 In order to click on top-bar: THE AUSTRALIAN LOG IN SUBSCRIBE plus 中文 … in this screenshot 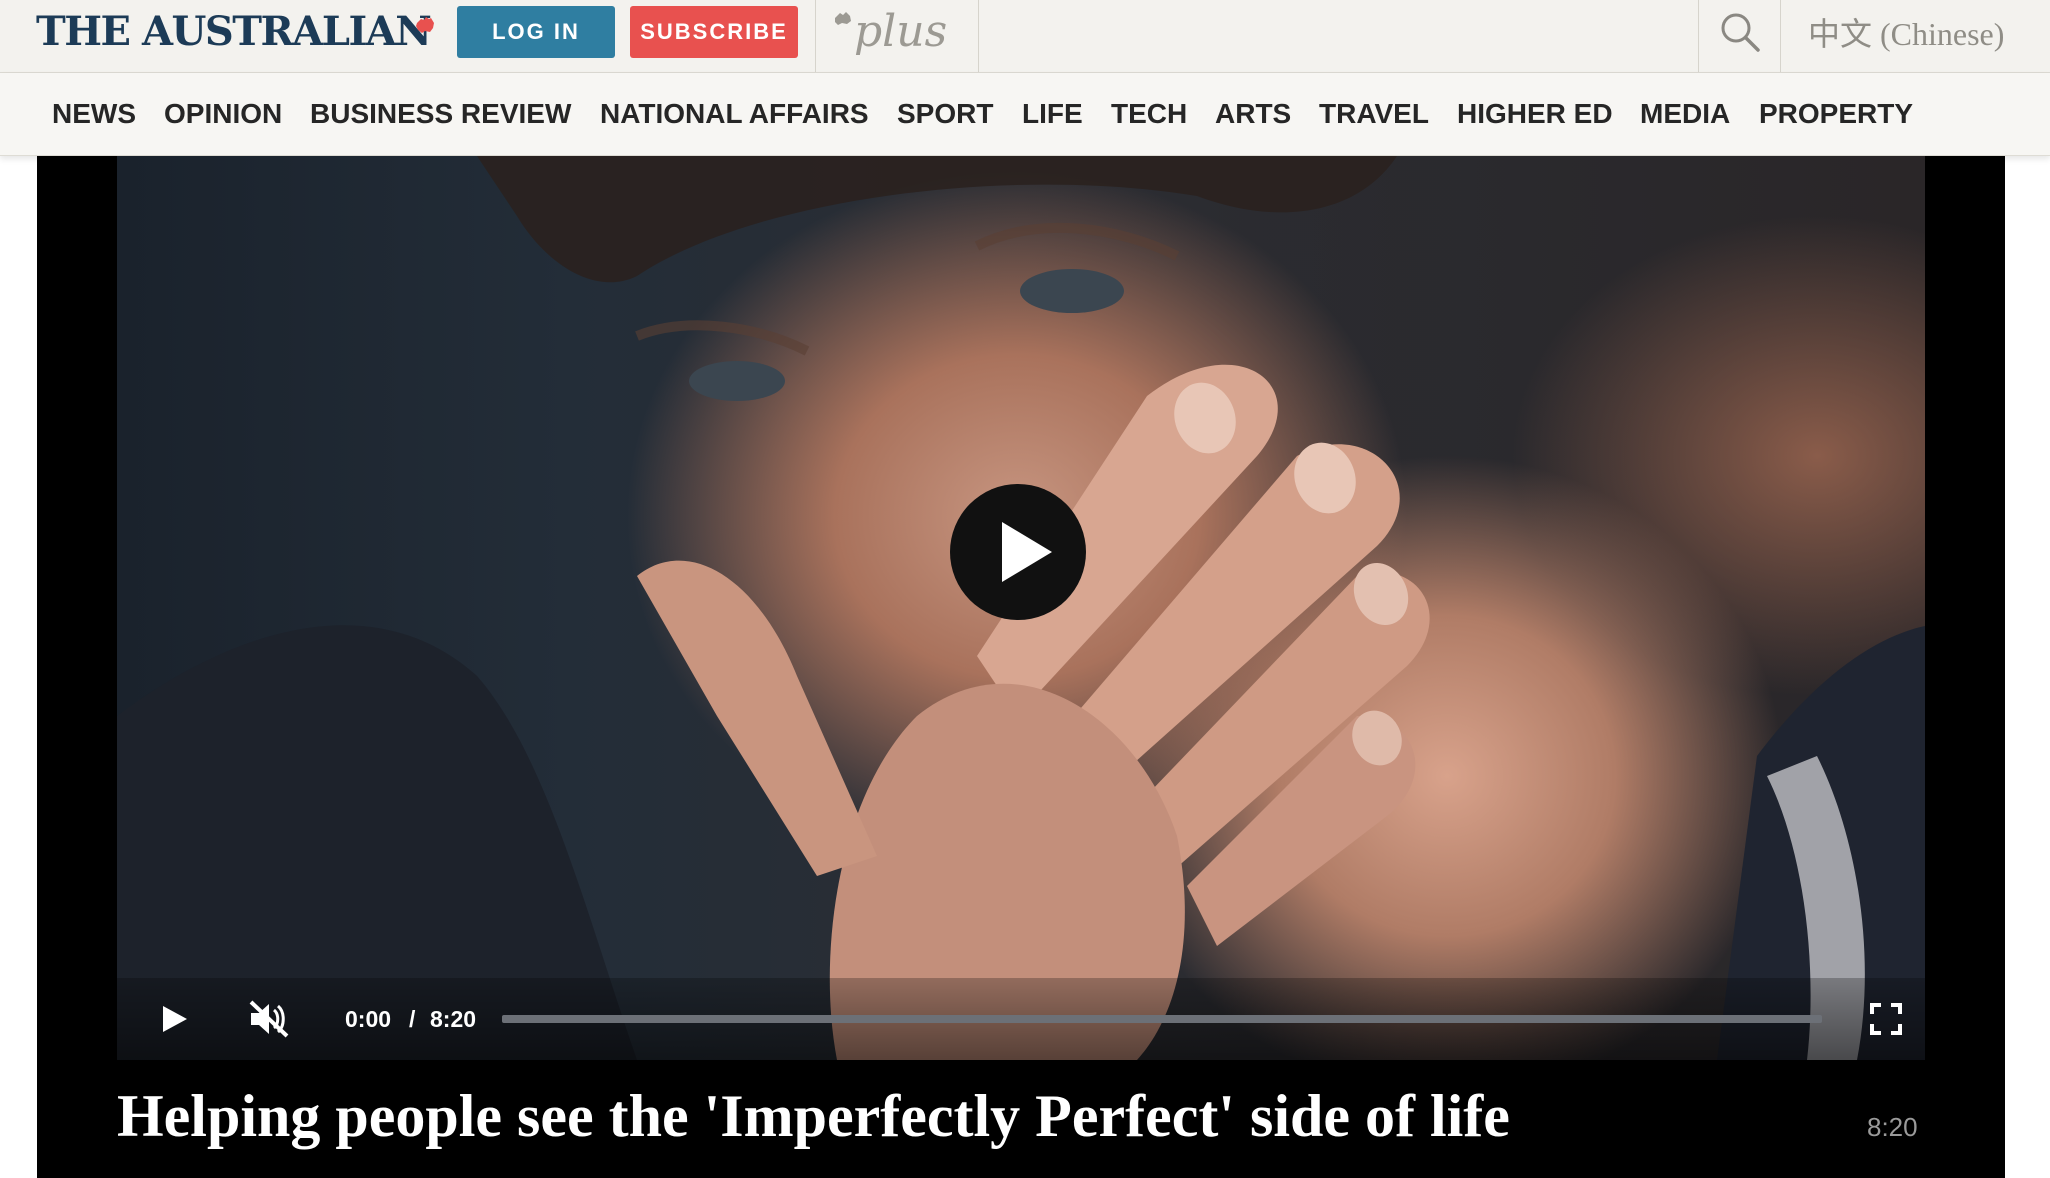, I will do `click(1025, 36)`.